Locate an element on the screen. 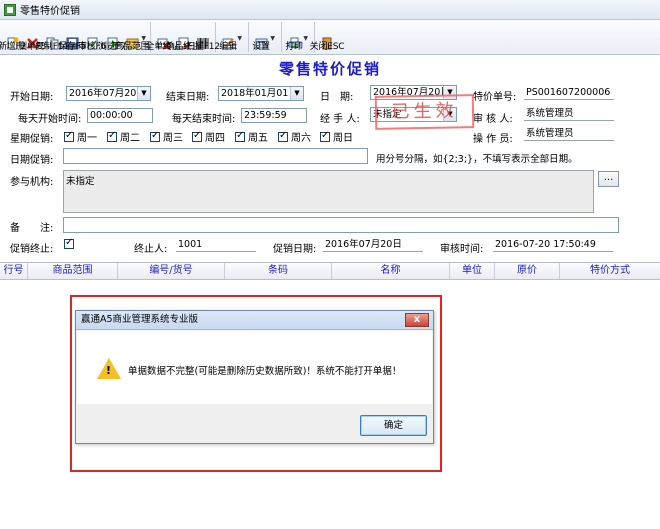  weekday-checkbox-fri: 周五 is located at coordinates (251, 136).